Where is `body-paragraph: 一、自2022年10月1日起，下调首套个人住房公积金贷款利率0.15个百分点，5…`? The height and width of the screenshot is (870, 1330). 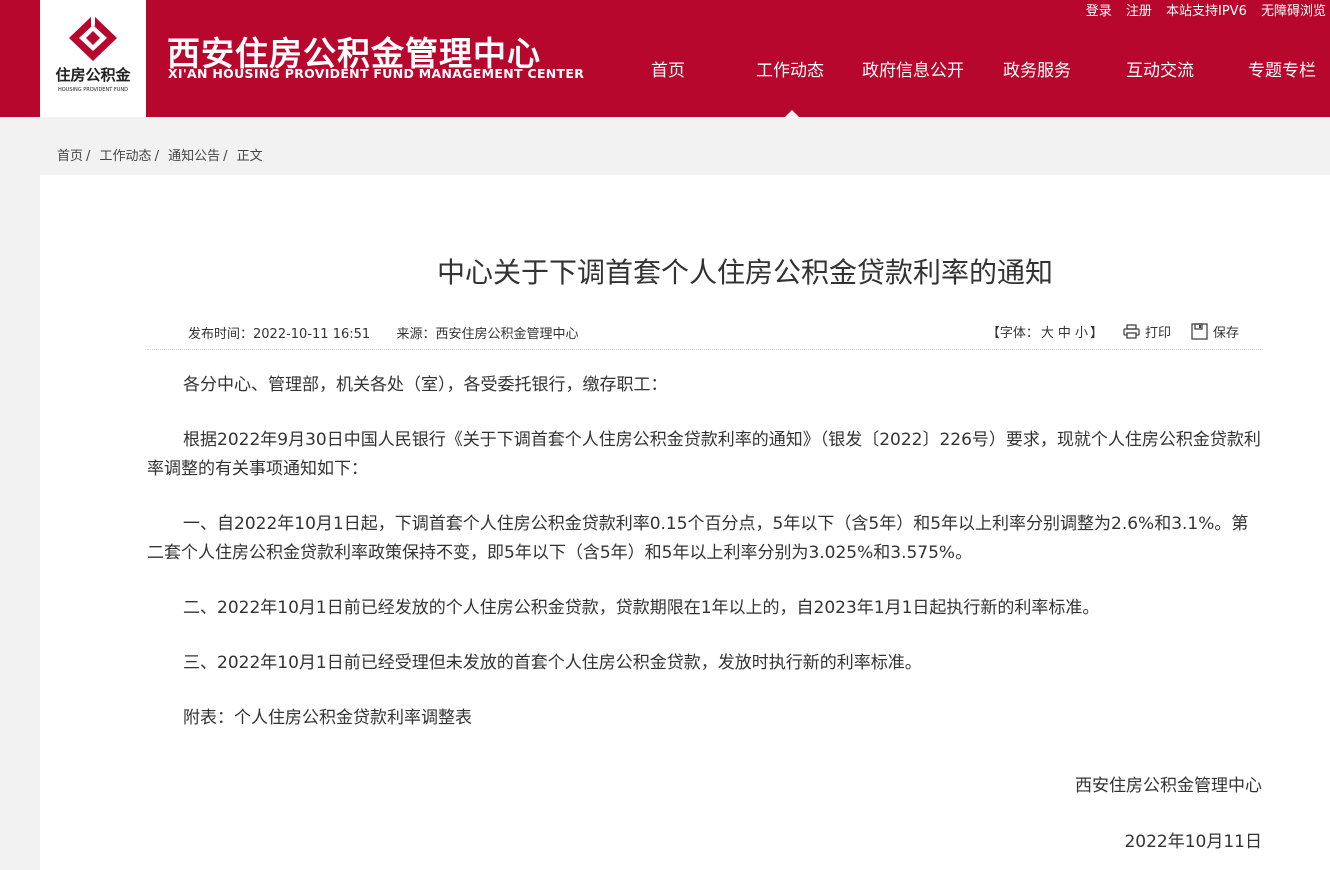 body-paragraph: 一、自2022年10月1日起，下调首套个人住房公积金贷款利率0.15个百分点，5… is located at coordinates (698, 538).